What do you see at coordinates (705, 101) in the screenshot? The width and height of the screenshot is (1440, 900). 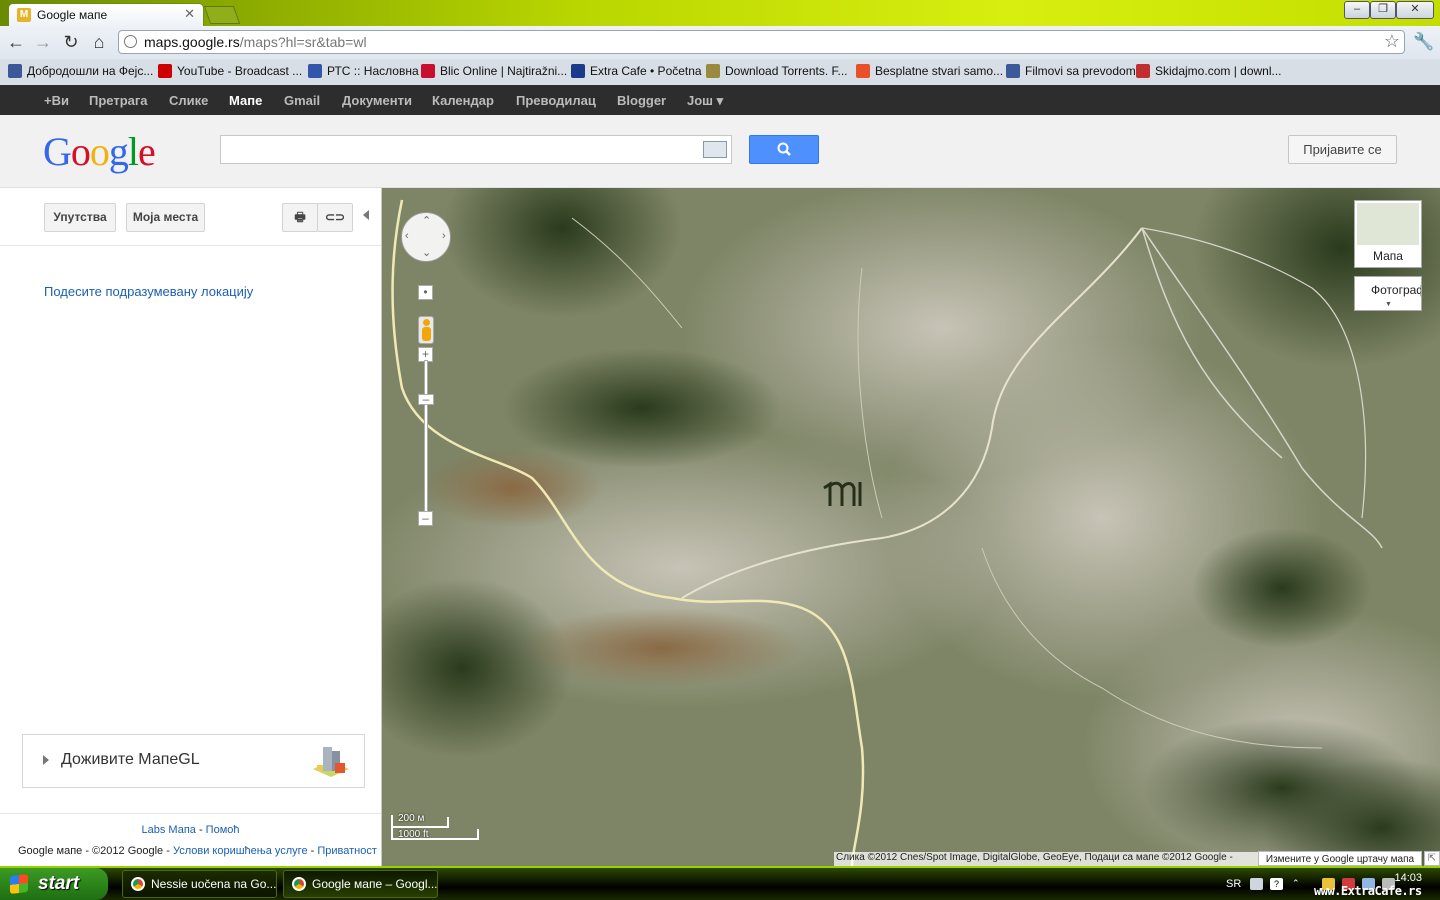 I see `gbar-more: Још ▾` at bounding box center [705, 101].